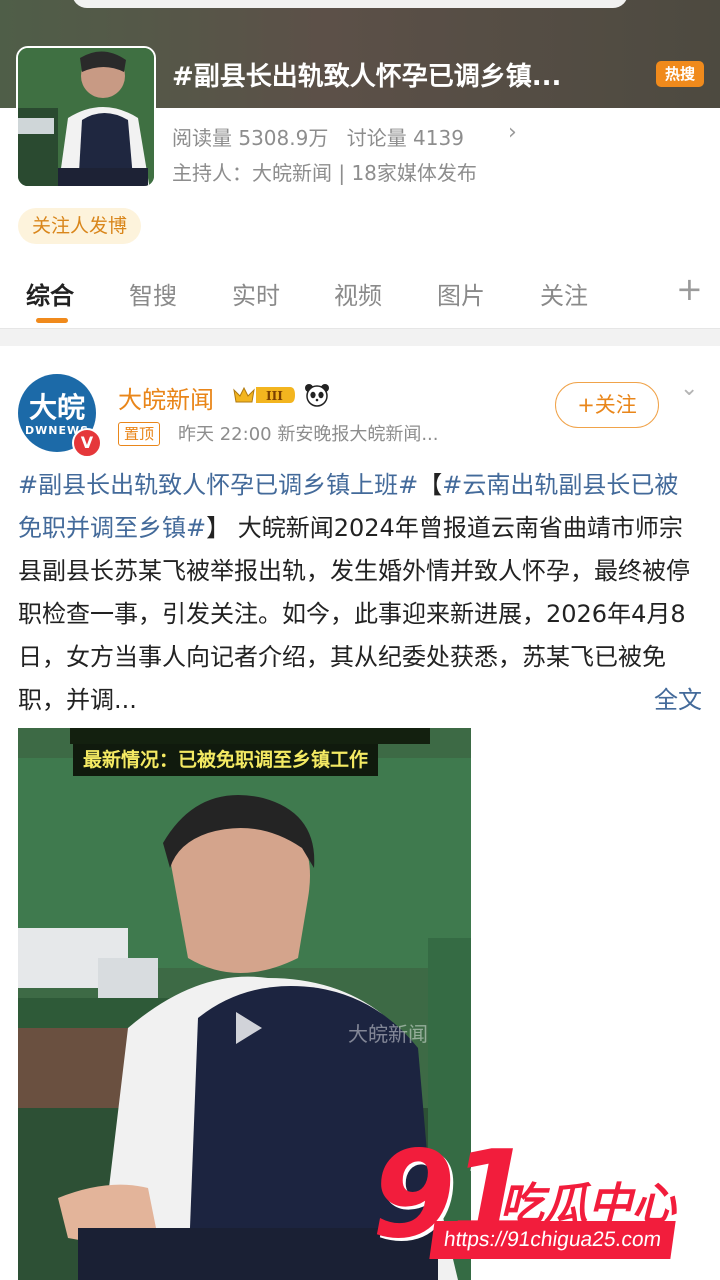  I want to click on avatar: 大皖 DWNEWS V, so click(60, 416).